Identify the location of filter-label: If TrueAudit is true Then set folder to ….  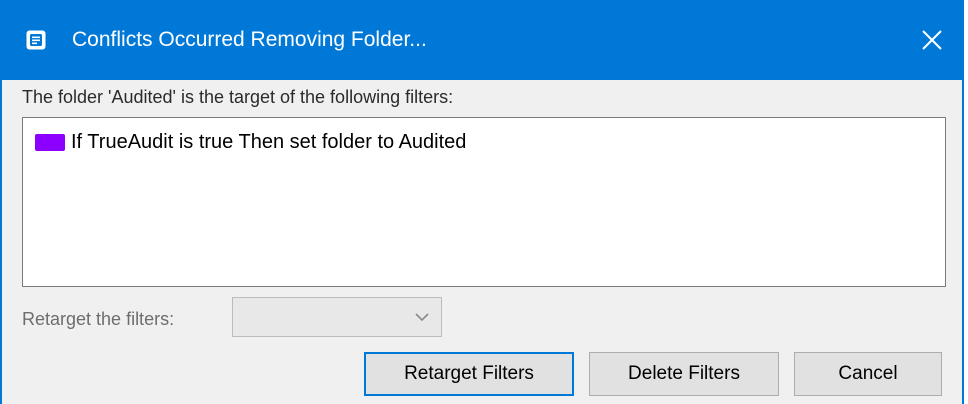
(269, 142).